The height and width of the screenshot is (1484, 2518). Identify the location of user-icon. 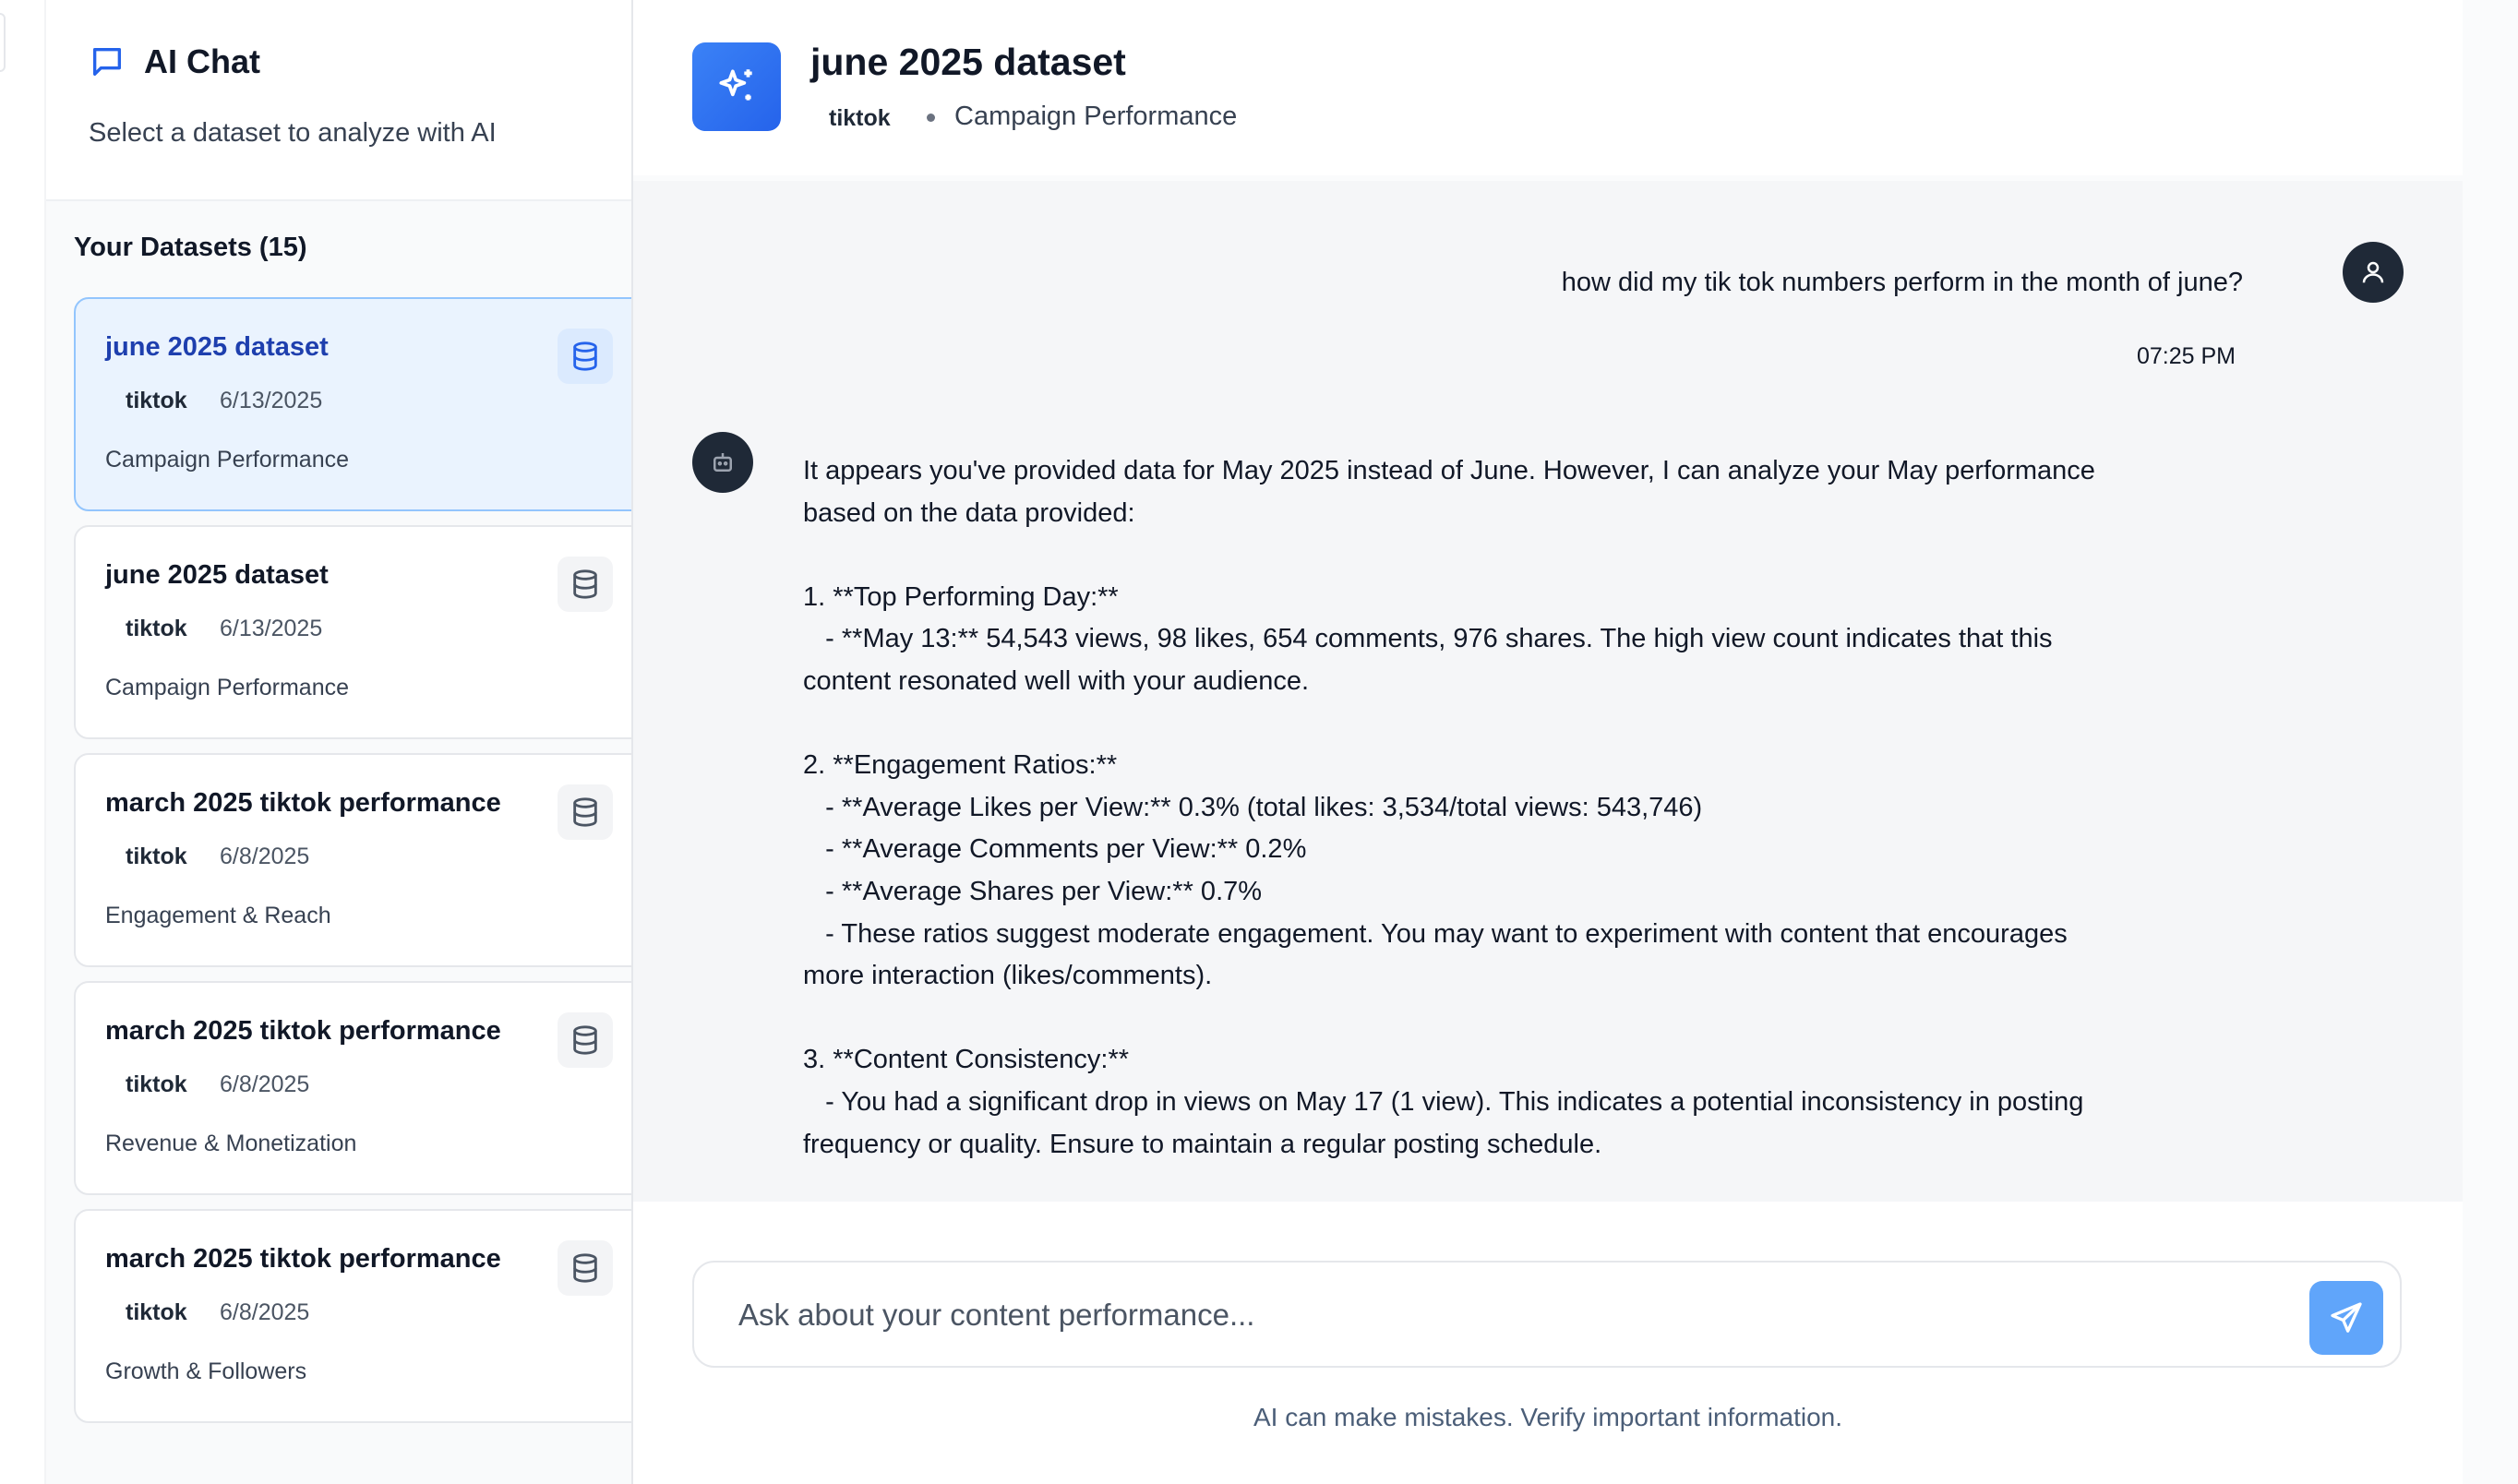
(2373, 272).